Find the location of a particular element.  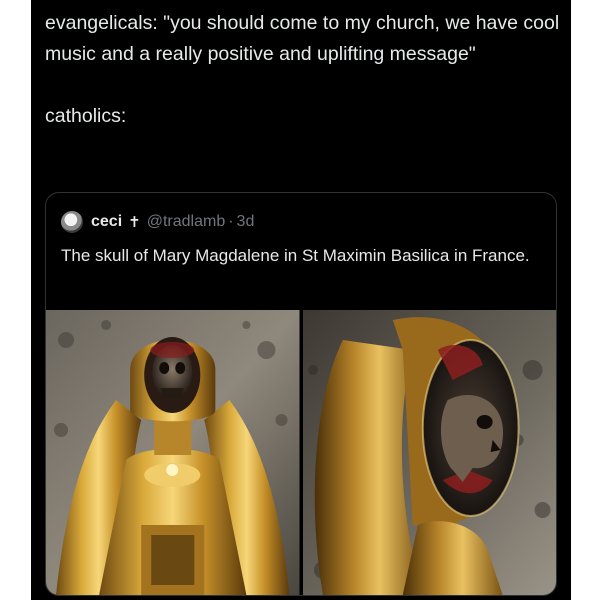

avatar is located at coordinates (72, 222).